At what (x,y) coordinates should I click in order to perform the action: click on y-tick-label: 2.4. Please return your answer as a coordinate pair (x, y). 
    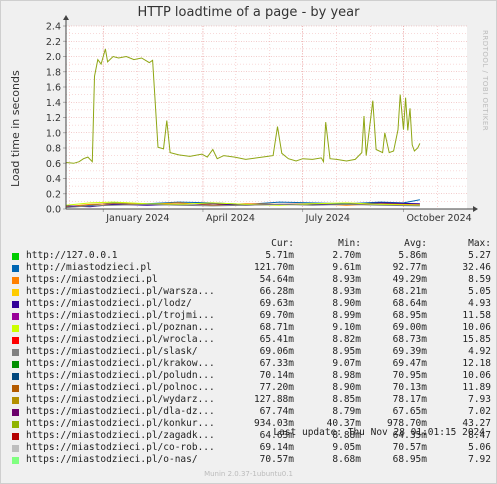
    Looking at the image, I should click on (53, 27).